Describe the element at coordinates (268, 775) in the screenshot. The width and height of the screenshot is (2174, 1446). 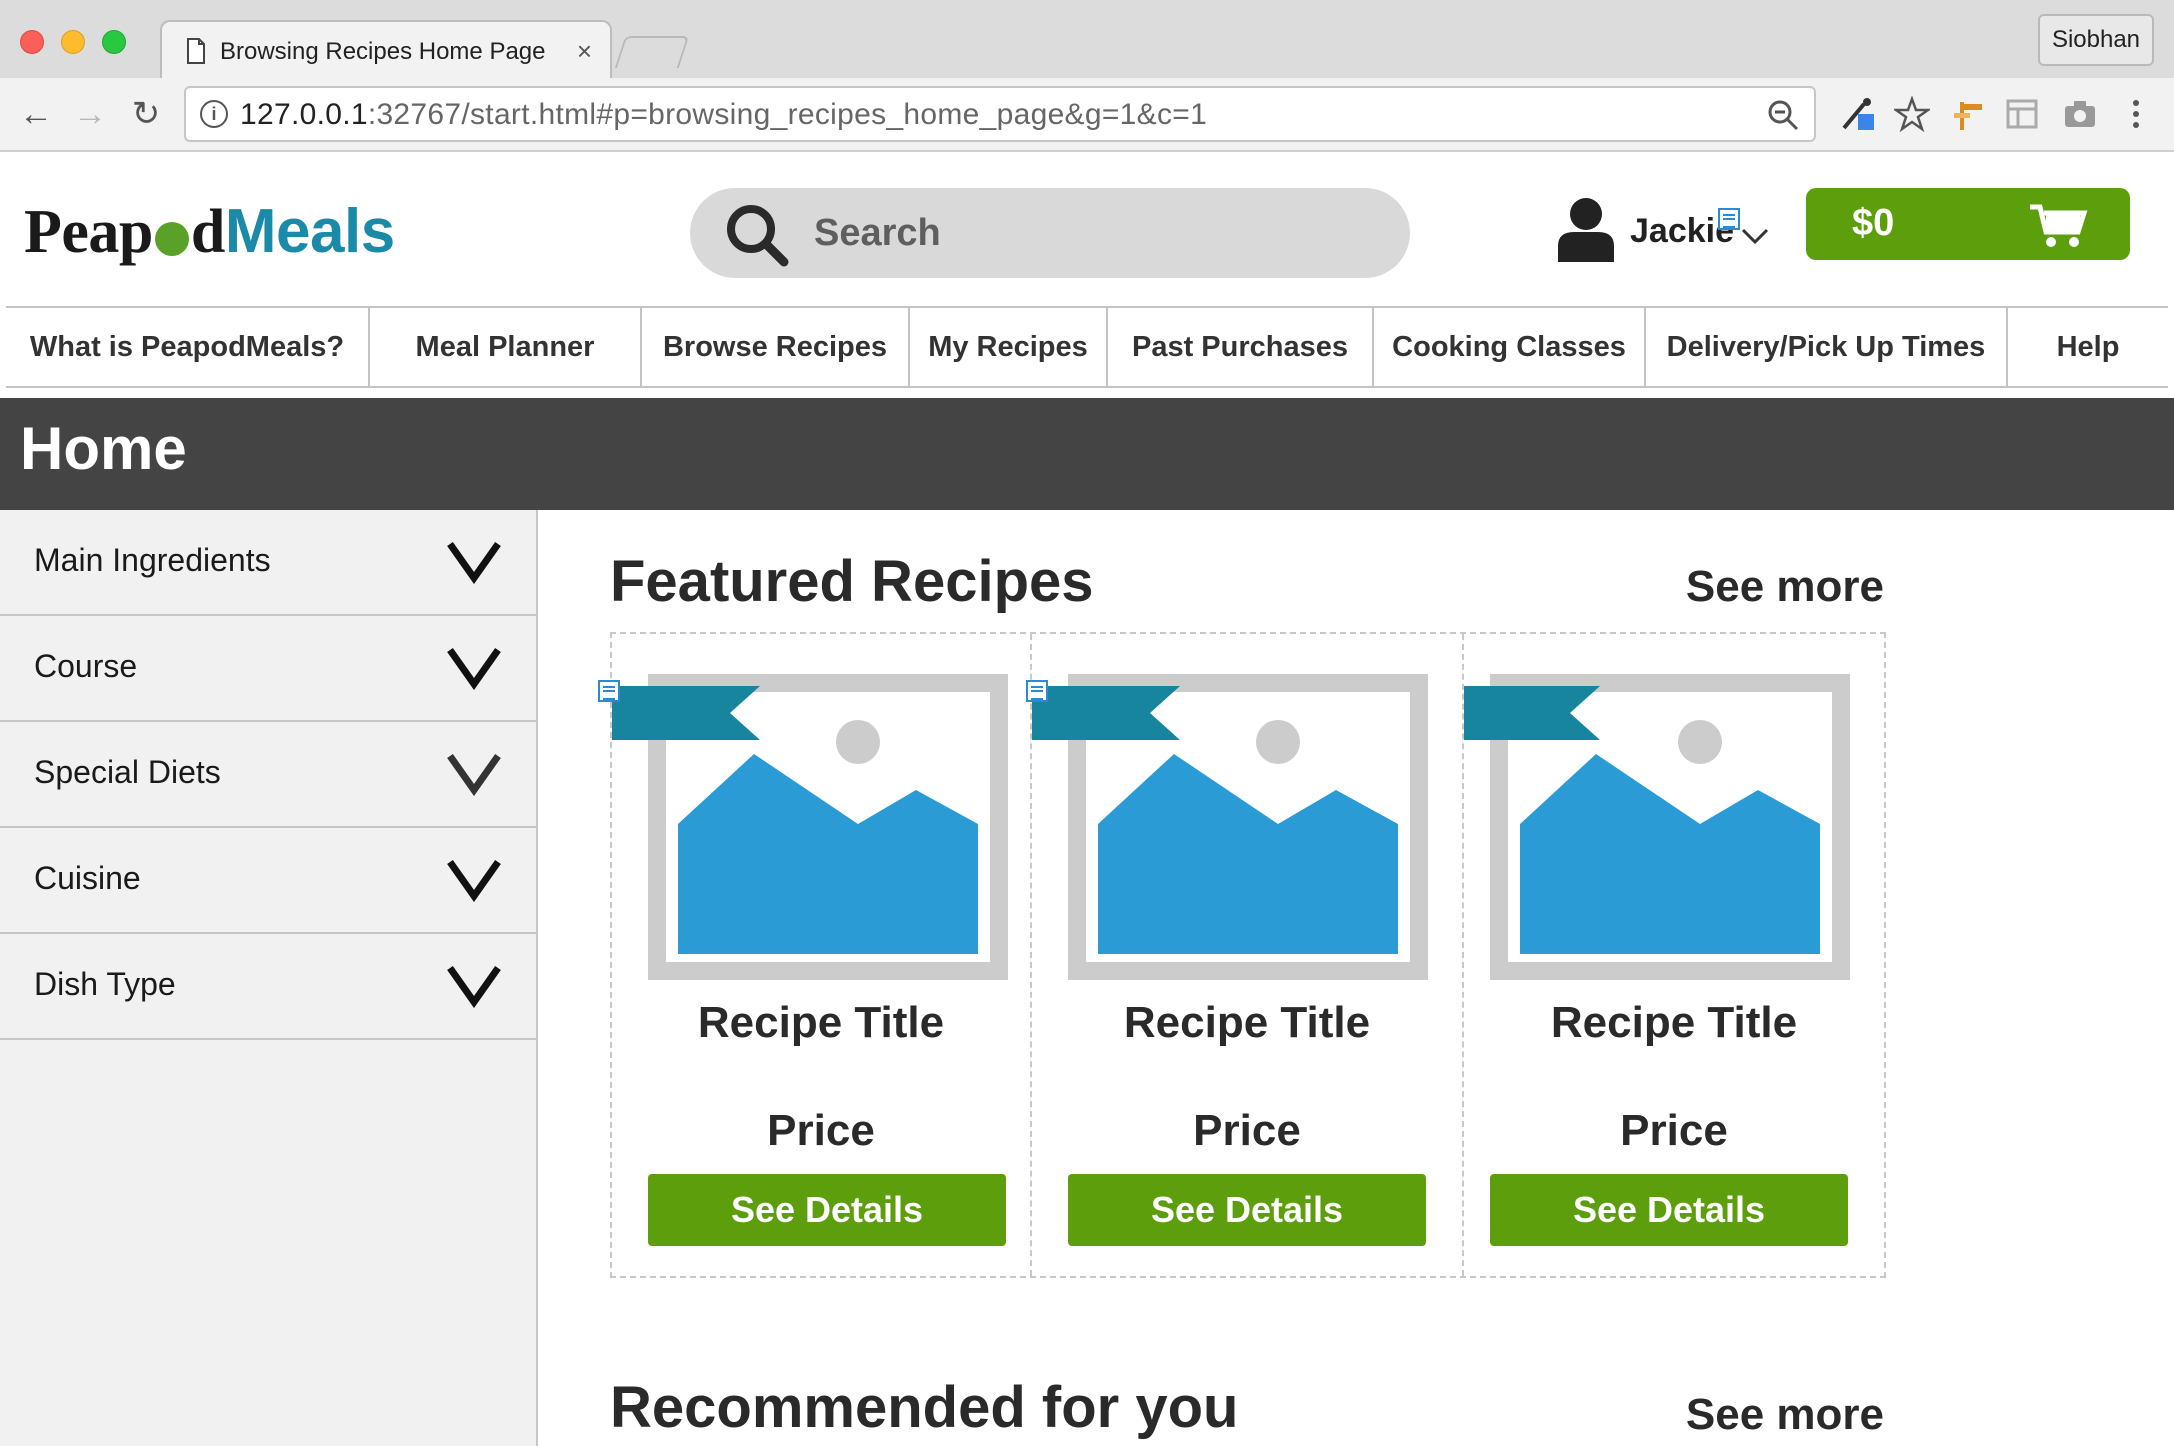
I see `filter-special-diets: Special Diets` at that location.